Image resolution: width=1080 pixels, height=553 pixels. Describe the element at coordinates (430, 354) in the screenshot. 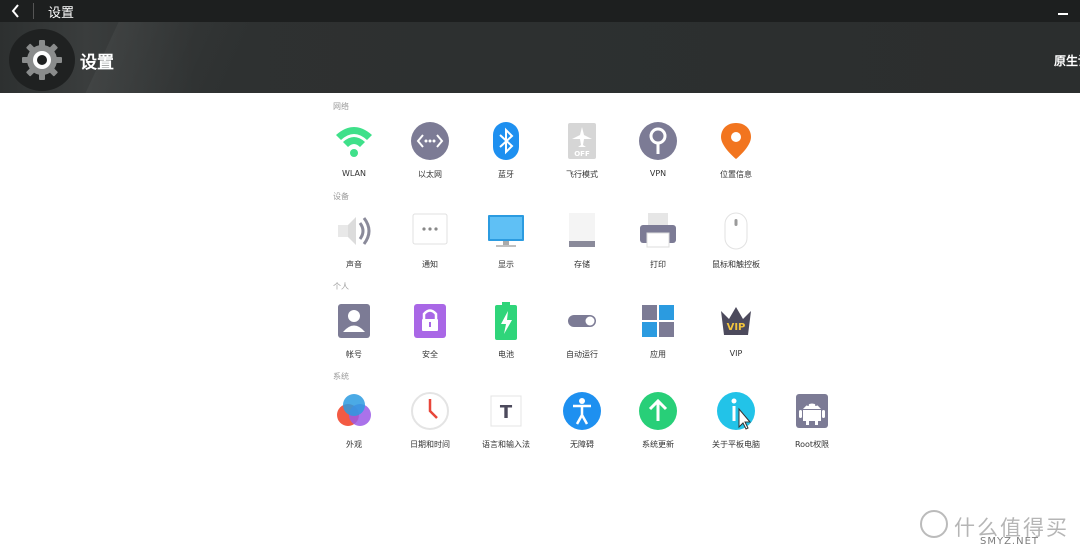

I see `tile-label: 安全` at that location.